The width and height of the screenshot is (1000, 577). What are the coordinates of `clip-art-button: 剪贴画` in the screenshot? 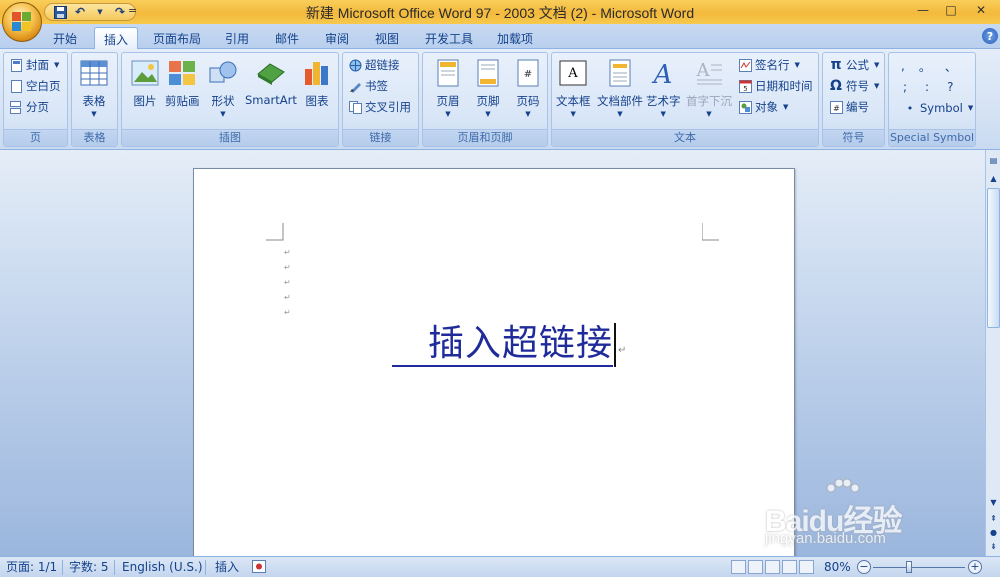 It's located at (182, 83).